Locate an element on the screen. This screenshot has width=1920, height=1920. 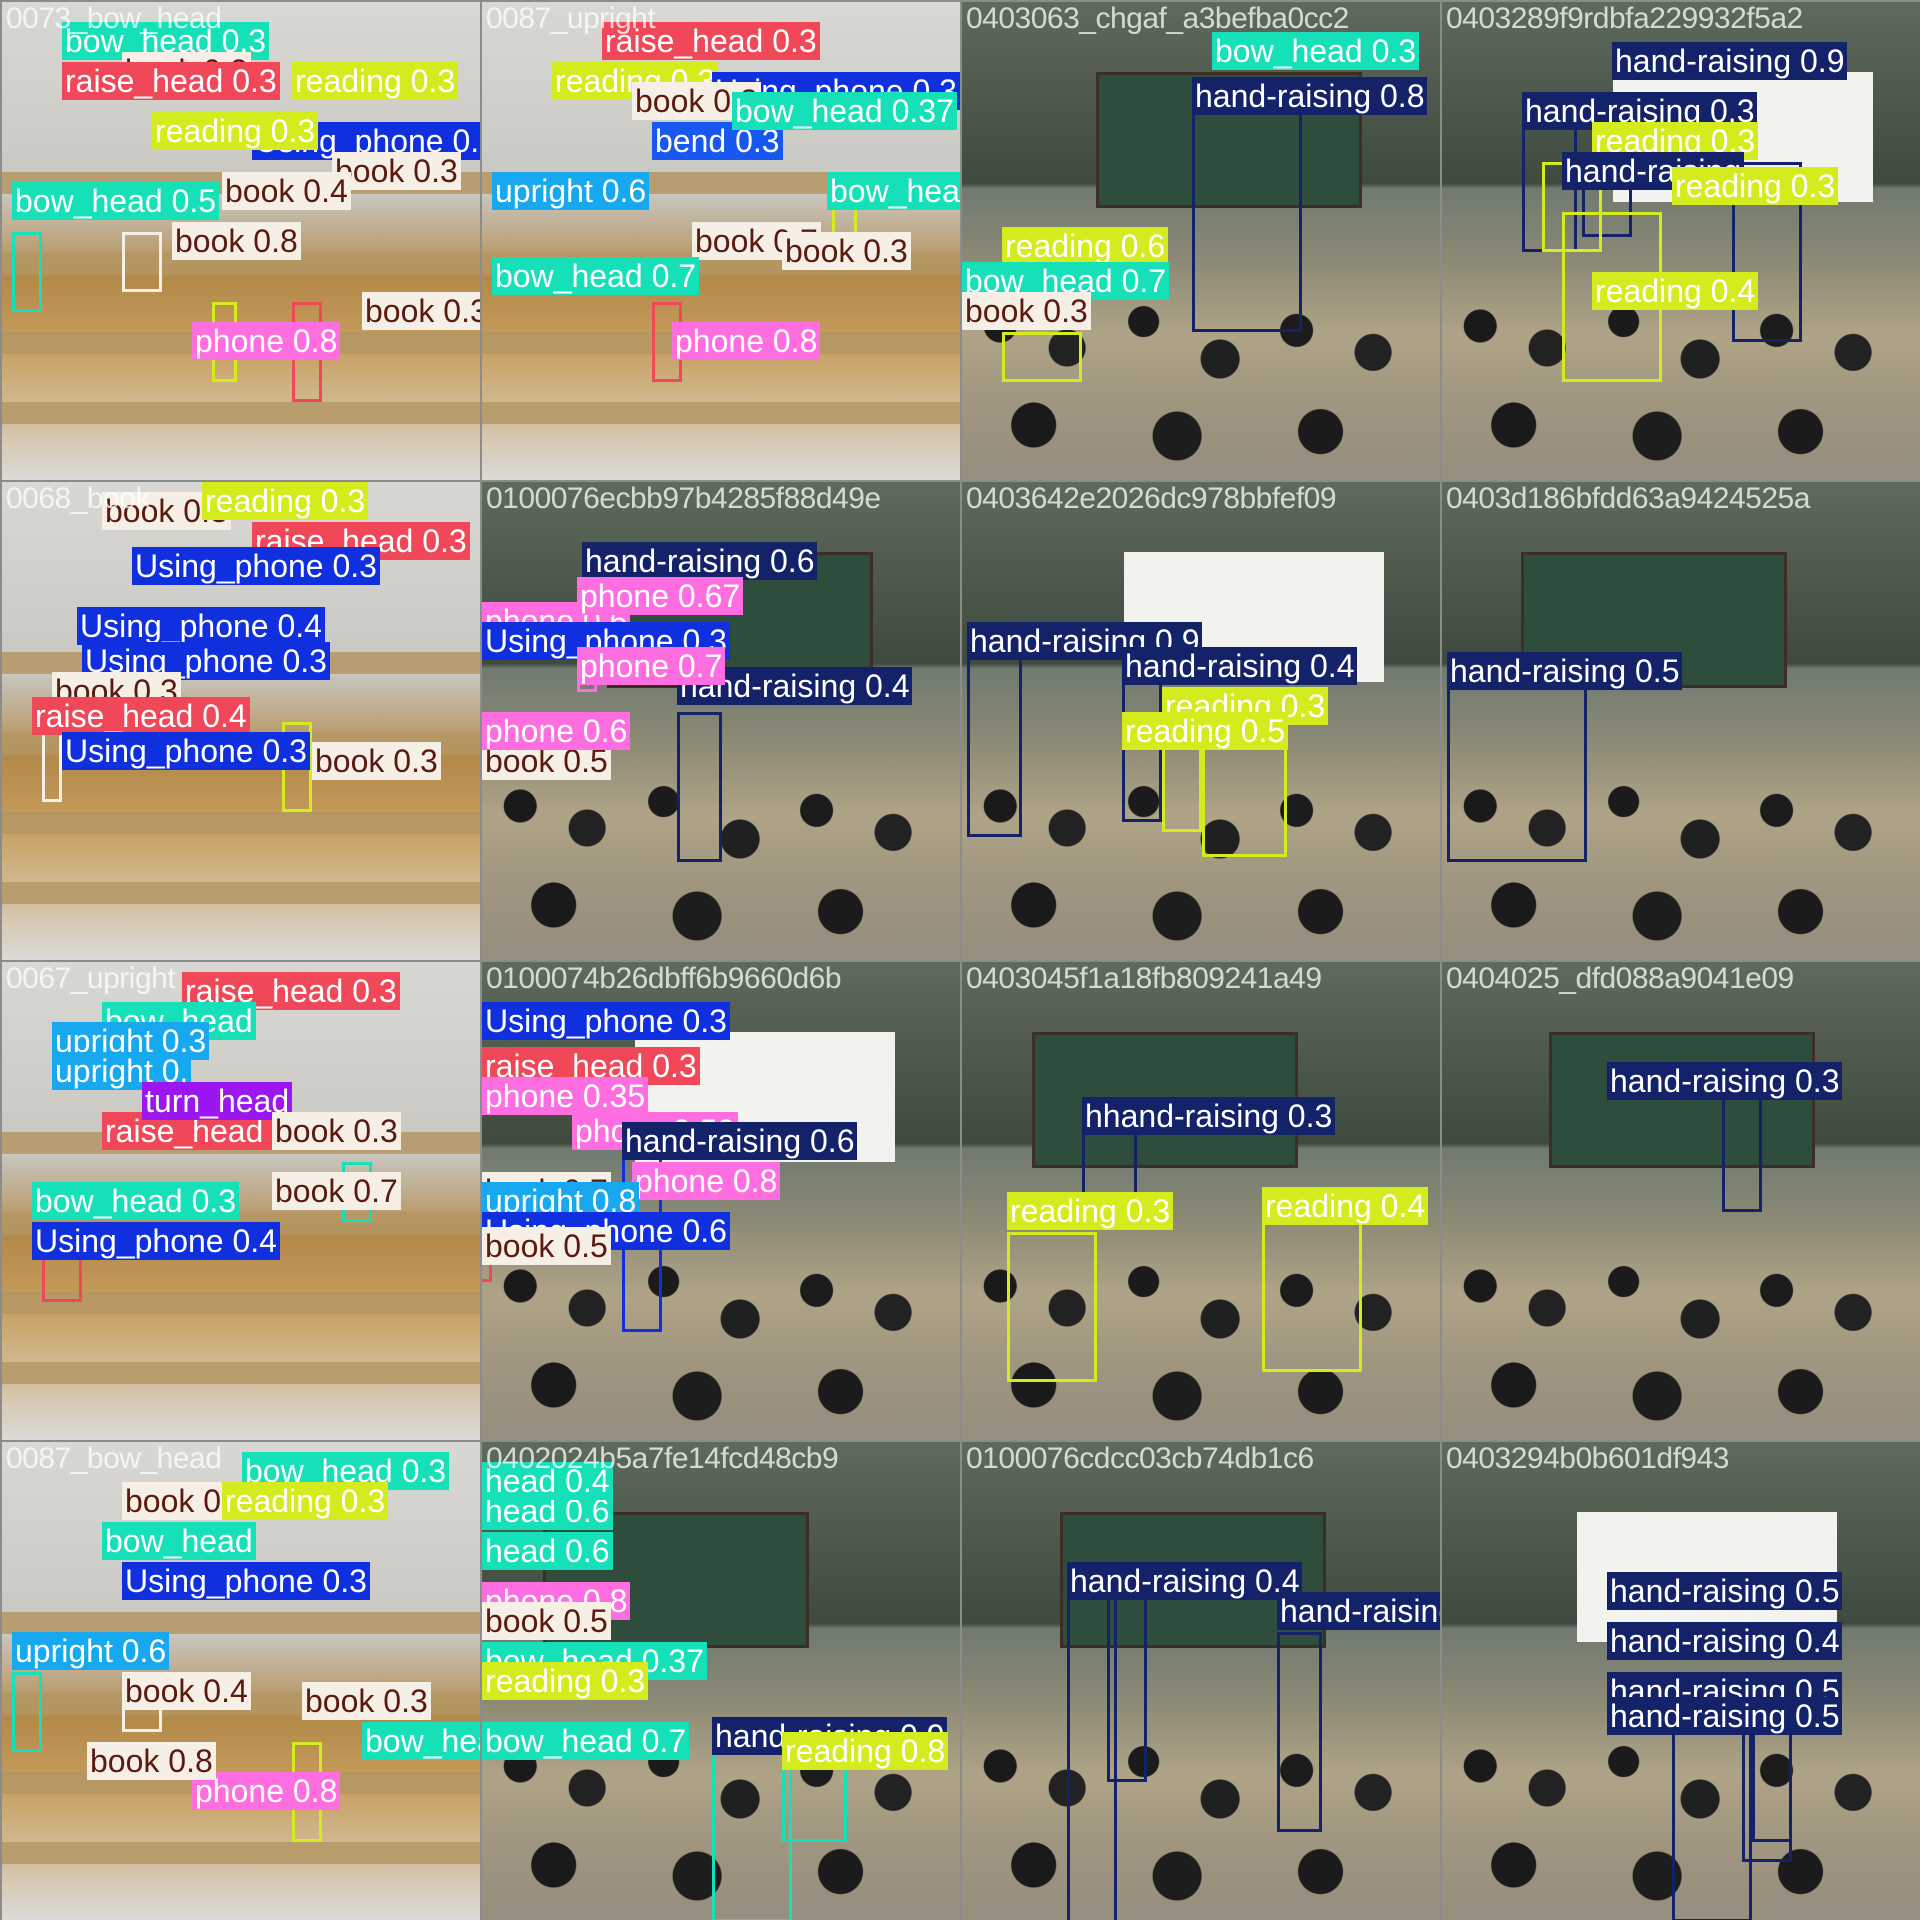
detection-label: hand-raising 0.3 is located at coordinates (1725, 1081).